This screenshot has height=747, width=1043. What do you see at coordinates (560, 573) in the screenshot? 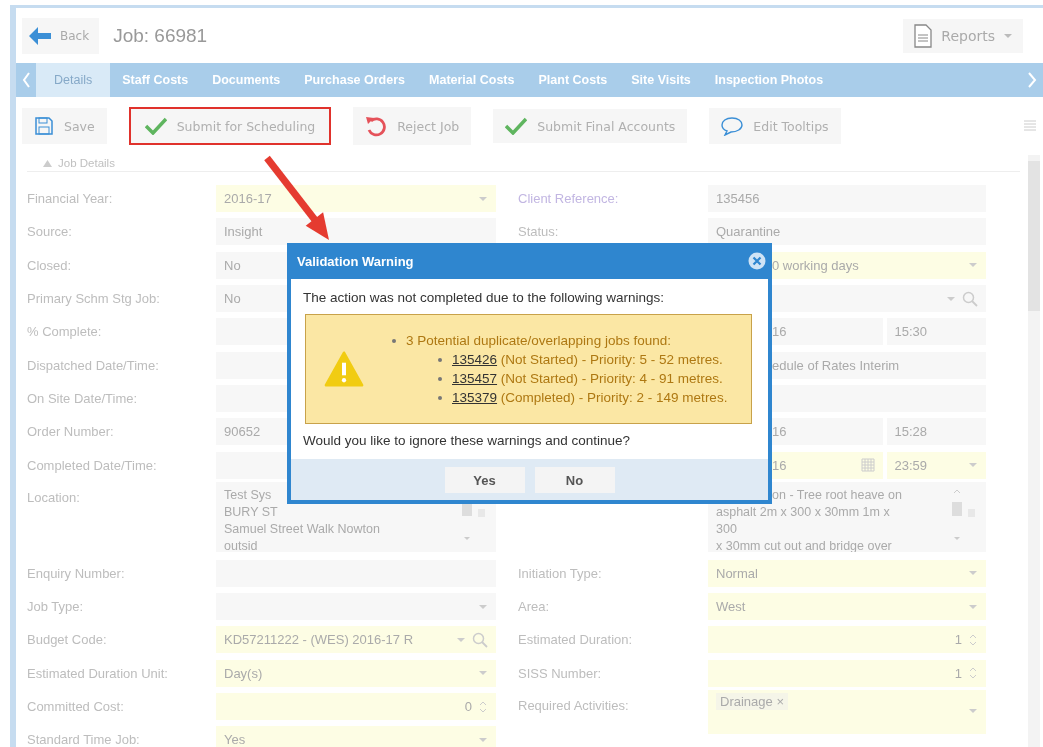
I see `field-label: Initiation Type:` at bounding box center [560, 573].